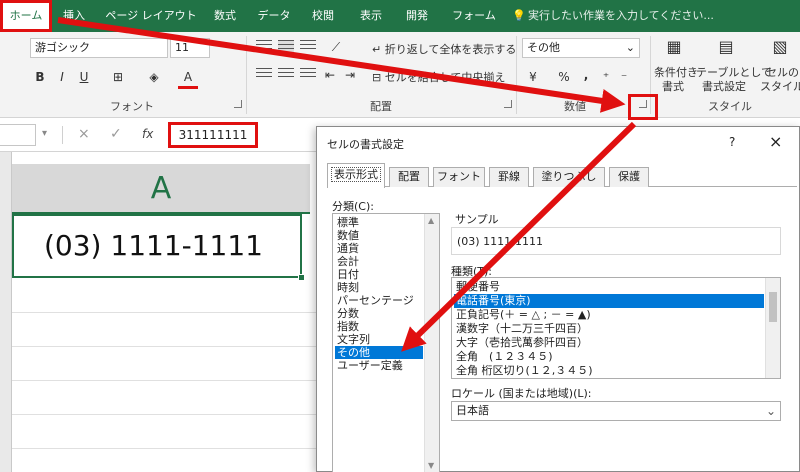  What do you see at coordinates (409, 177) in the screenshot?
I see `tab-alignment: 配置` at bounding box center [409, 177].